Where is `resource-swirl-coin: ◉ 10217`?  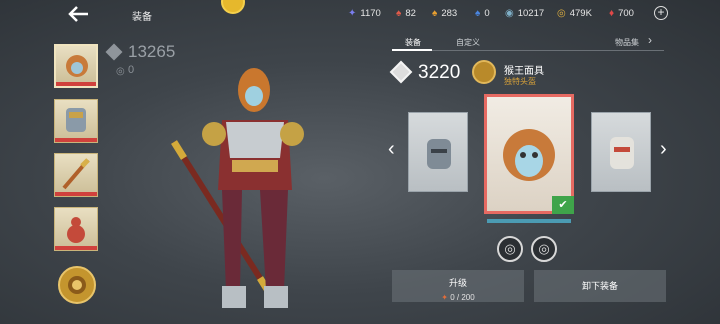
resource-swirl-coin: ◉ 10217 is located at coordinates (524, 13).